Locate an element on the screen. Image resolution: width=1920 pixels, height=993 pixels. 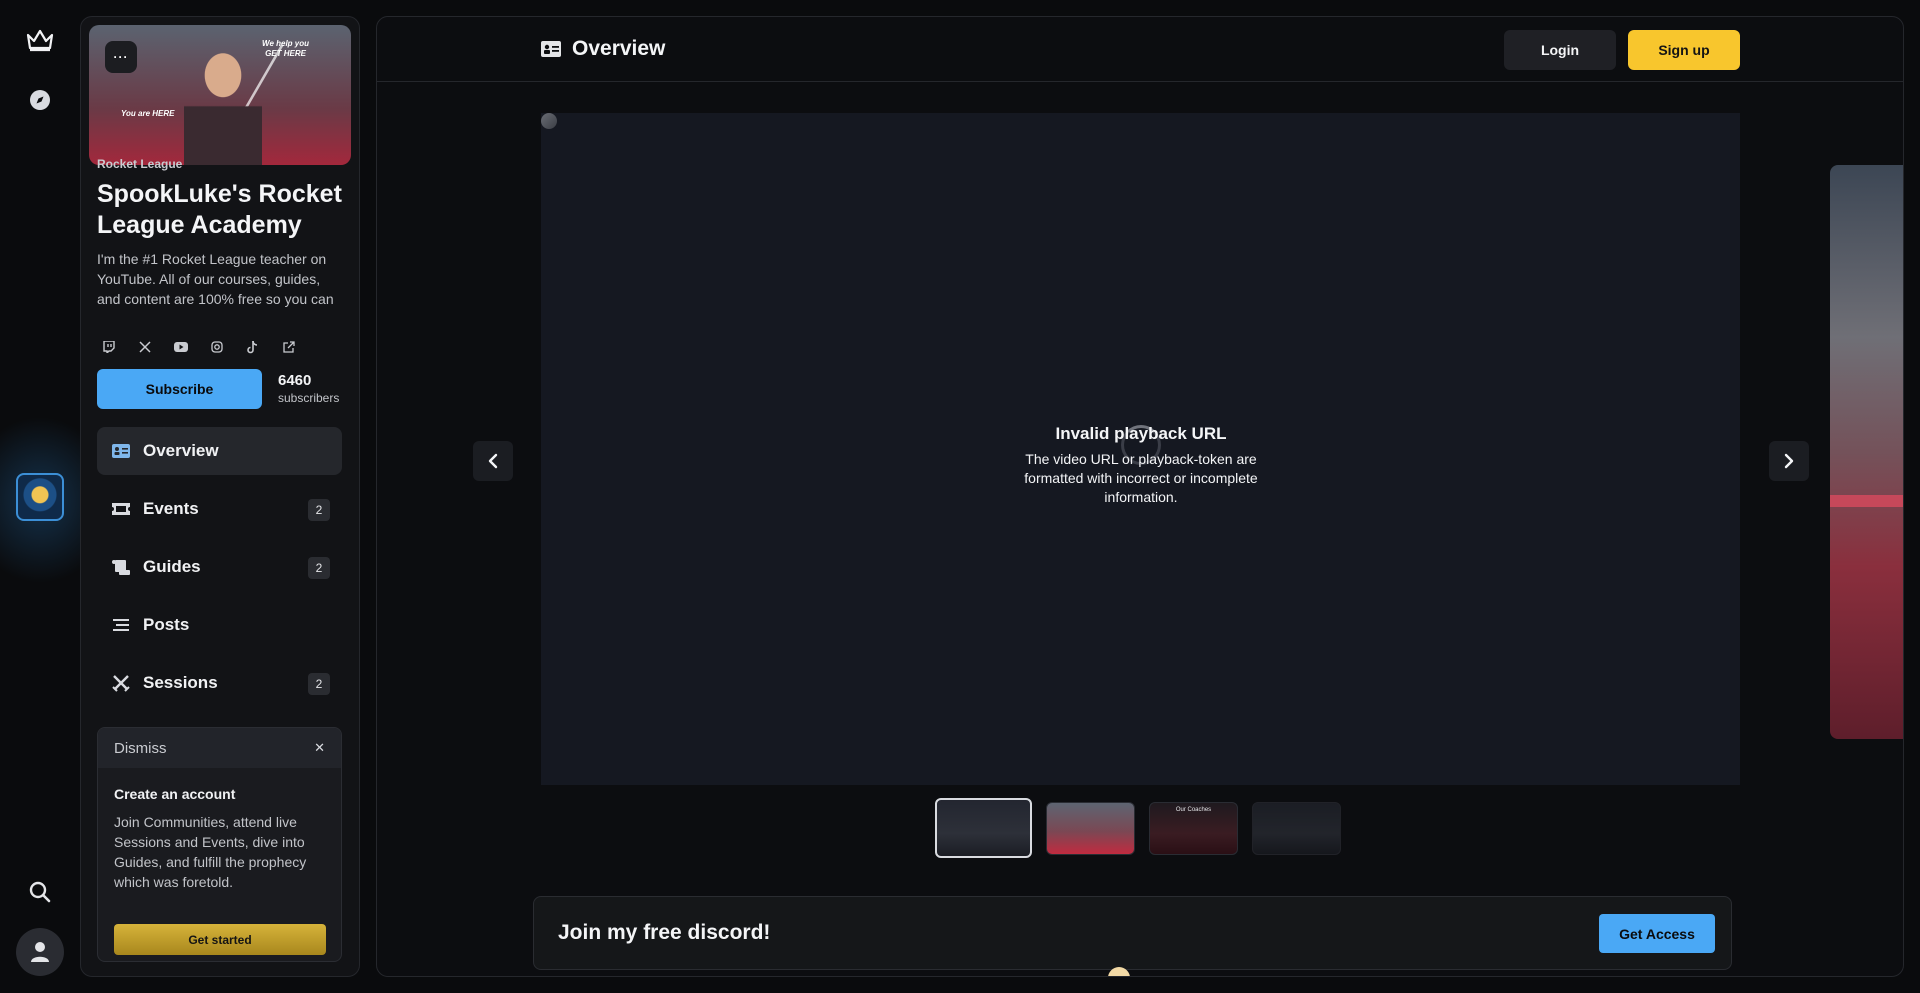
list-icon is located at coordinates (121, 625).